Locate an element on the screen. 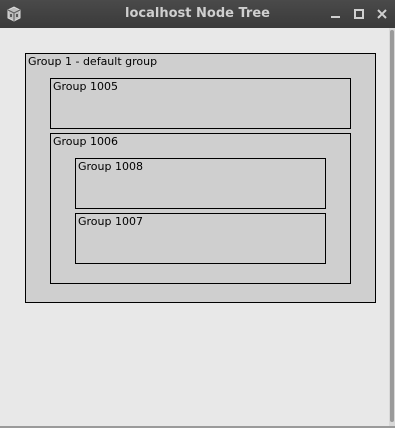 This screenshot has height=428, width=395. maximize-icon is located at coordinates (359, 14).